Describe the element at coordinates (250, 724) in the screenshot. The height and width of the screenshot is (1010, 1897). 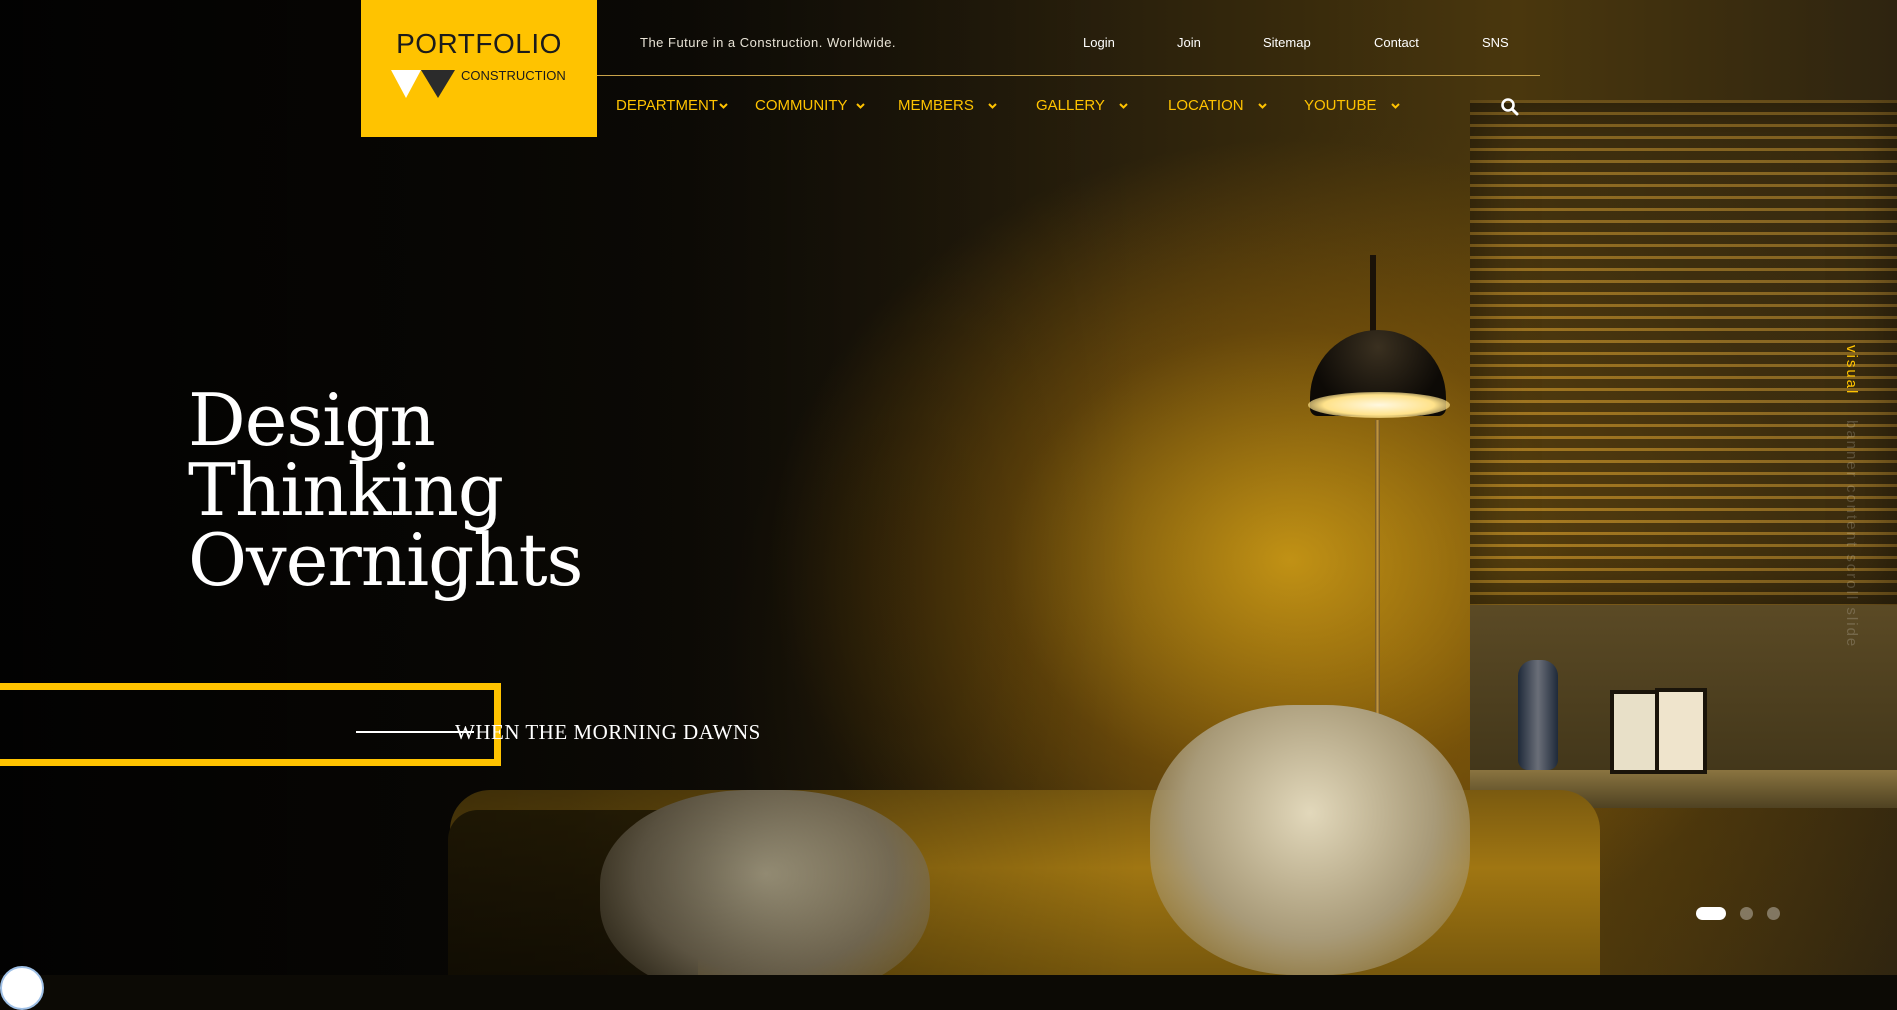
I see `cta-frame` at that location.